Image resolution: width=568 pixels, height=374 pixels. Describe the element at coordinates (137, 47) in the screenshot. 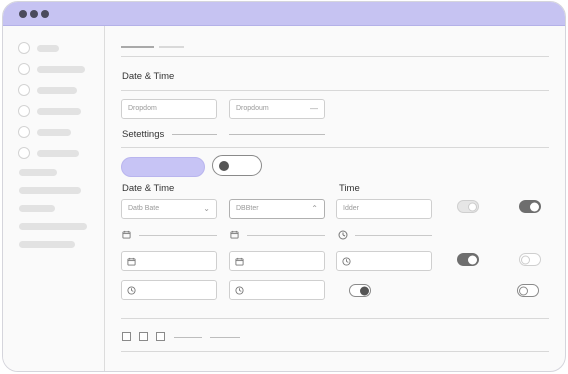

I see `tab-active` at that location.